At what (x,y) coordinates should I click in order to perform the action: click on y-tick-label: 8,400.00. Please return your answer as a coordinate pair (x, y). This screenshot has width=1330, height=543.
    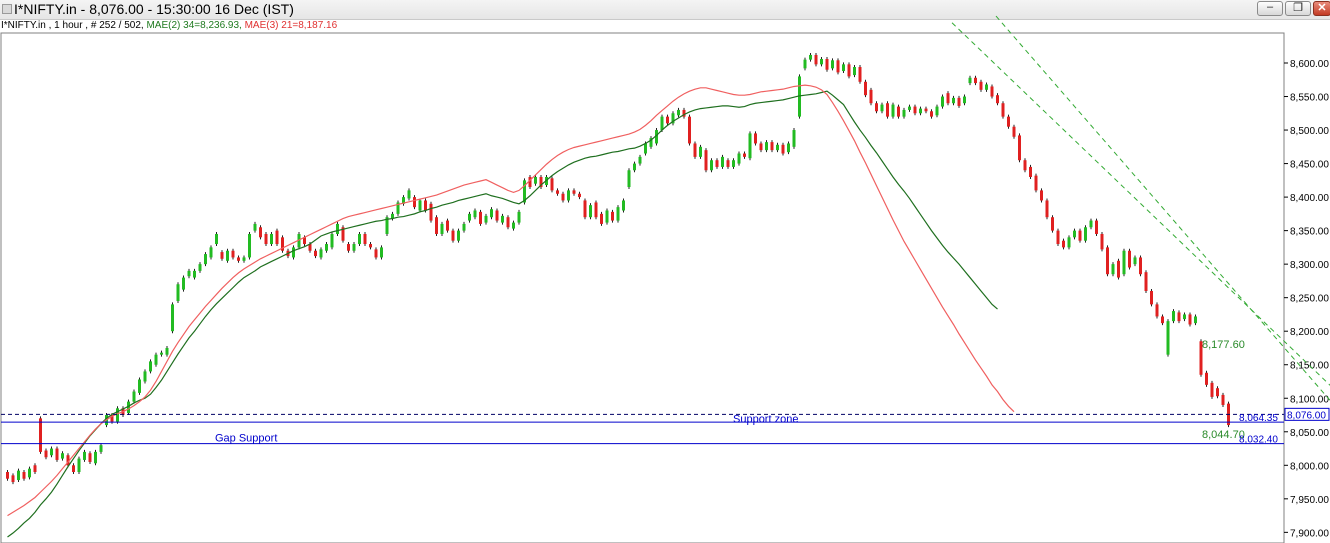
    Looking at the image, I should click on (1309, 198).